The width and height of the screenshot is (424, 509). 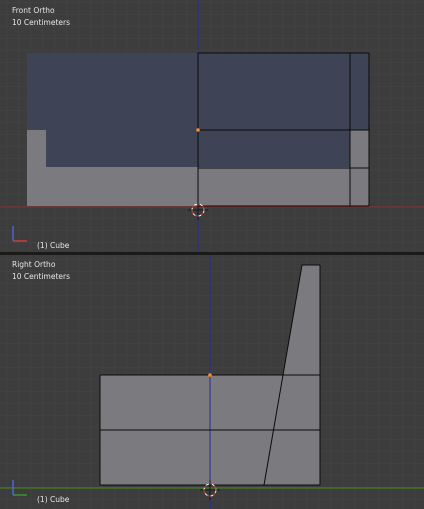 What do you see at coordinates (33, 10) in the screenshot?
I see `view-name-label: Front Ortho` at bounding box center [33, 10].